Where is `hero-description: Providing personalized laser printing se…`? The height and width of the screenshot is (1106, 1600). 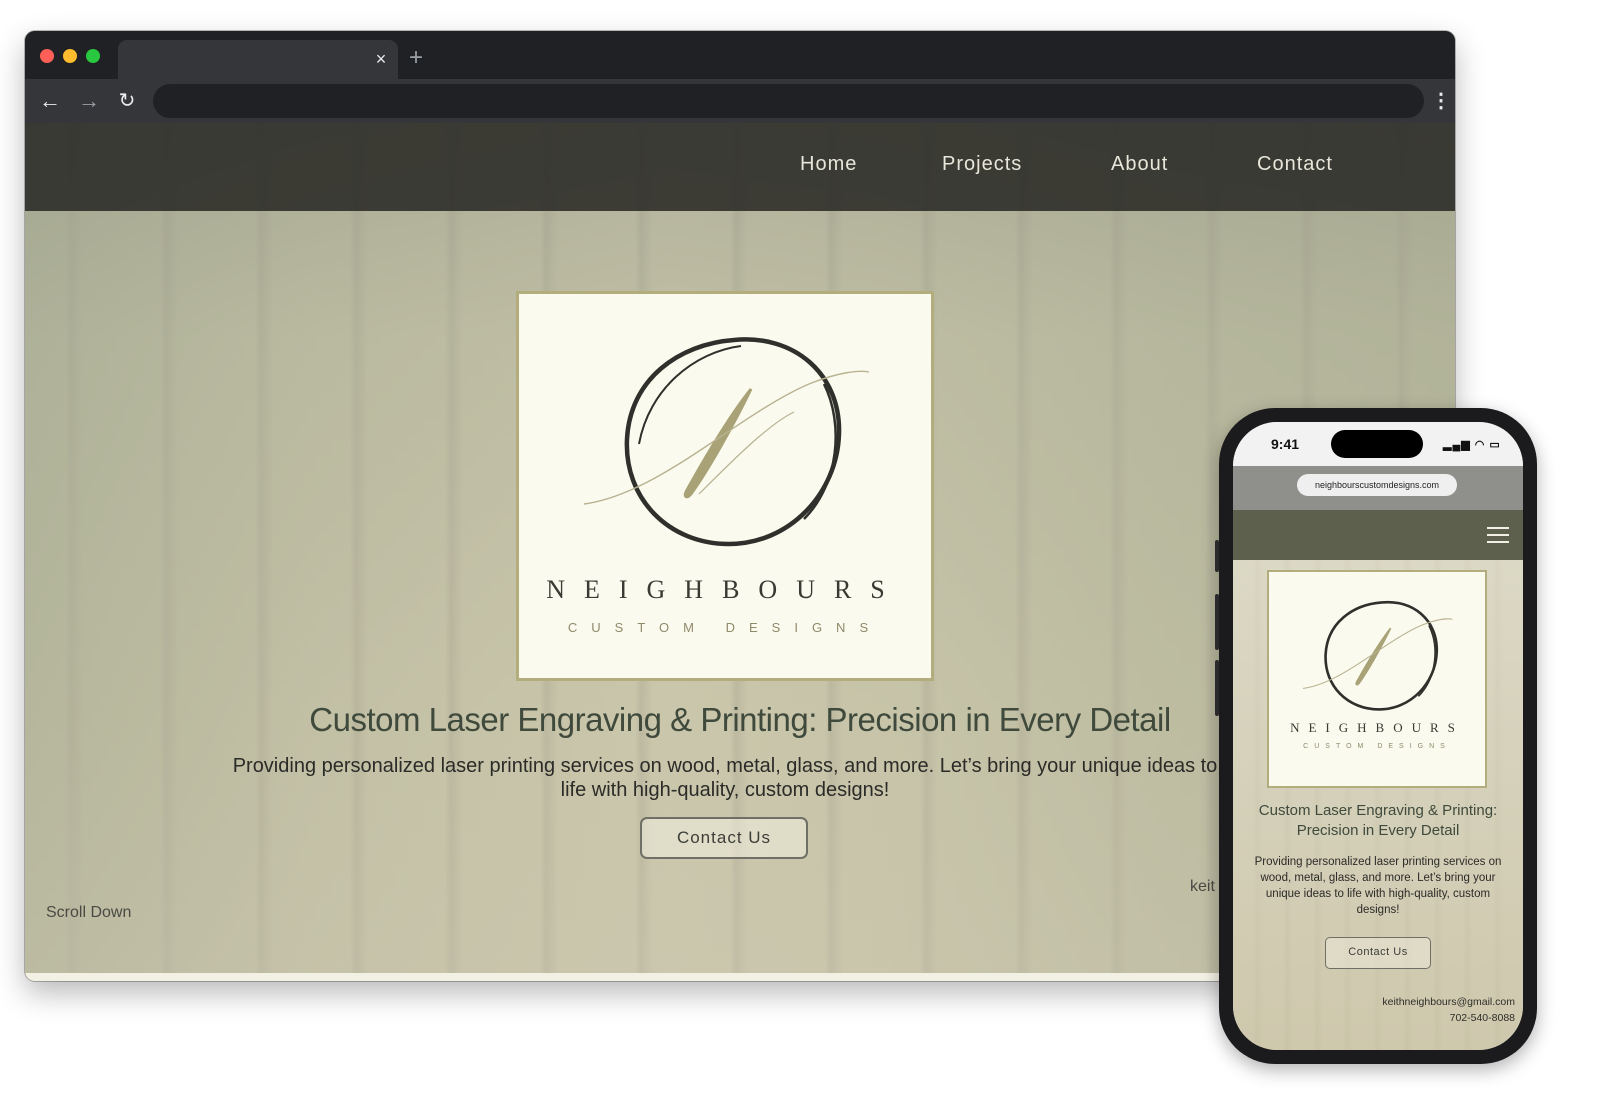 hero-description: Providing personalized laser printing se… is located at coordinates (725, 778).